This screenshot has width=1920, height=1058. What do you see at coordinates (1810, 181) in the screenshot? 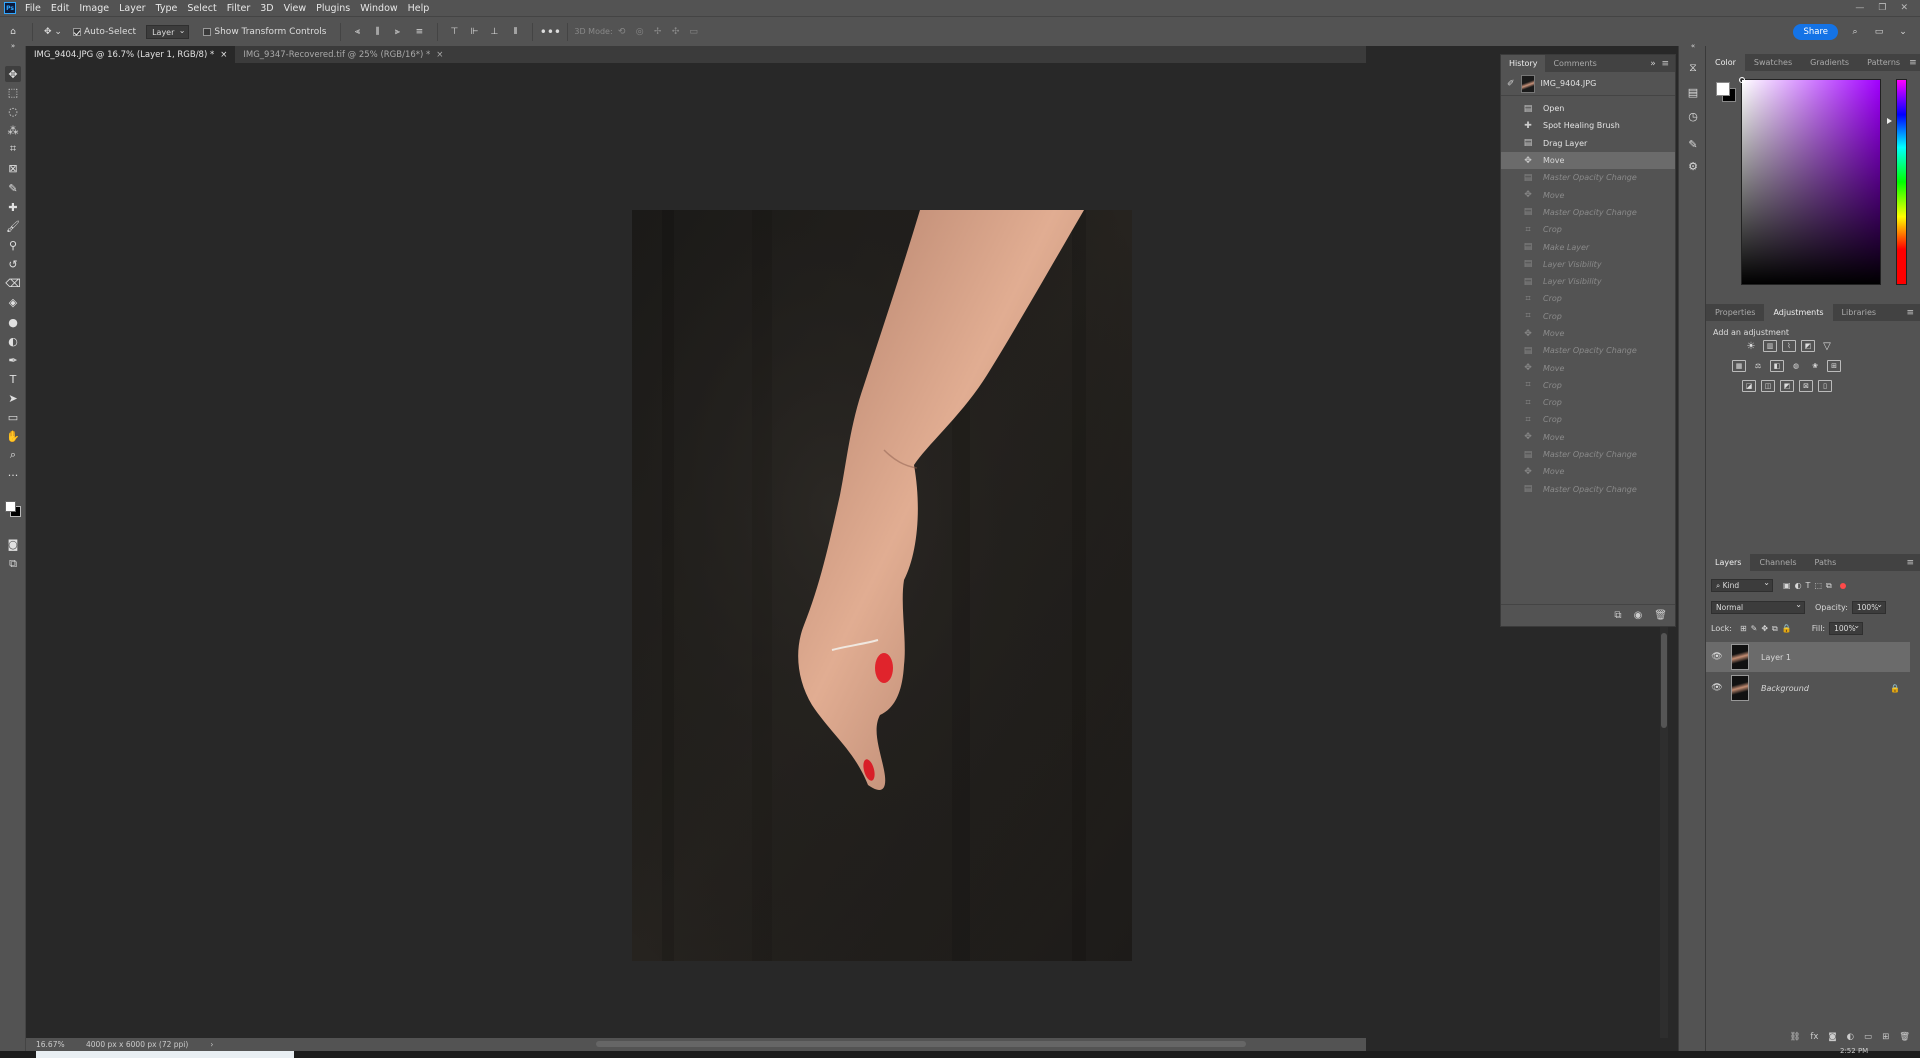
I see `color-picker-field` at bounding box center [1810, 181].